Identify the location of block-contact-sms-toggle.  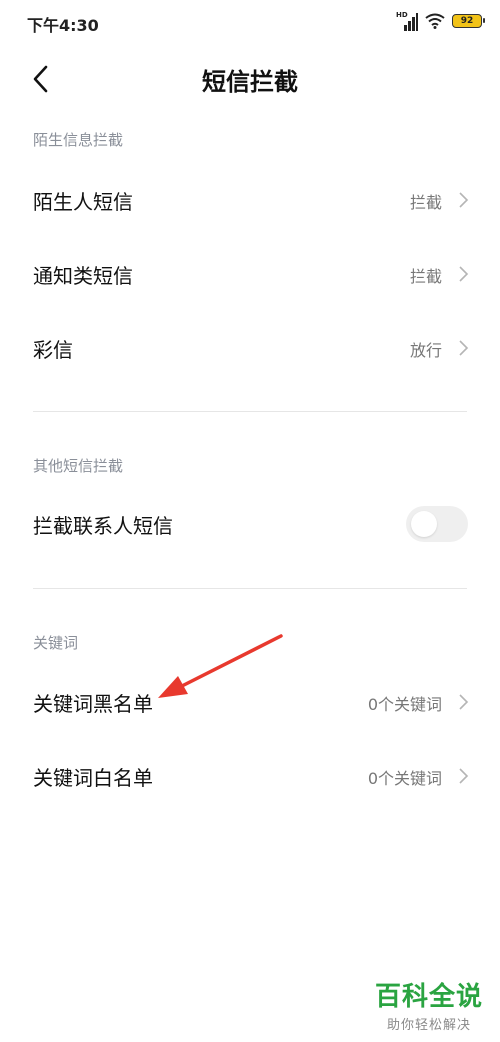
(437, 524).